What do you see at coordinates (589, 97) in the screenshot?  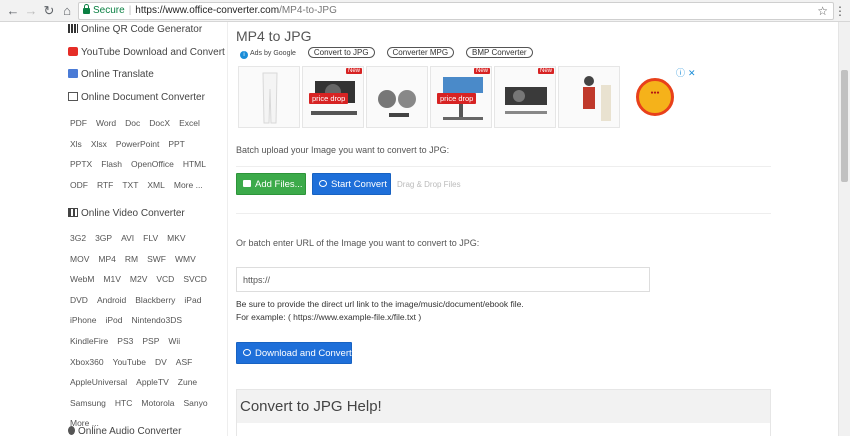 I see `ad-product-figure` at bounding box center [589, 97].